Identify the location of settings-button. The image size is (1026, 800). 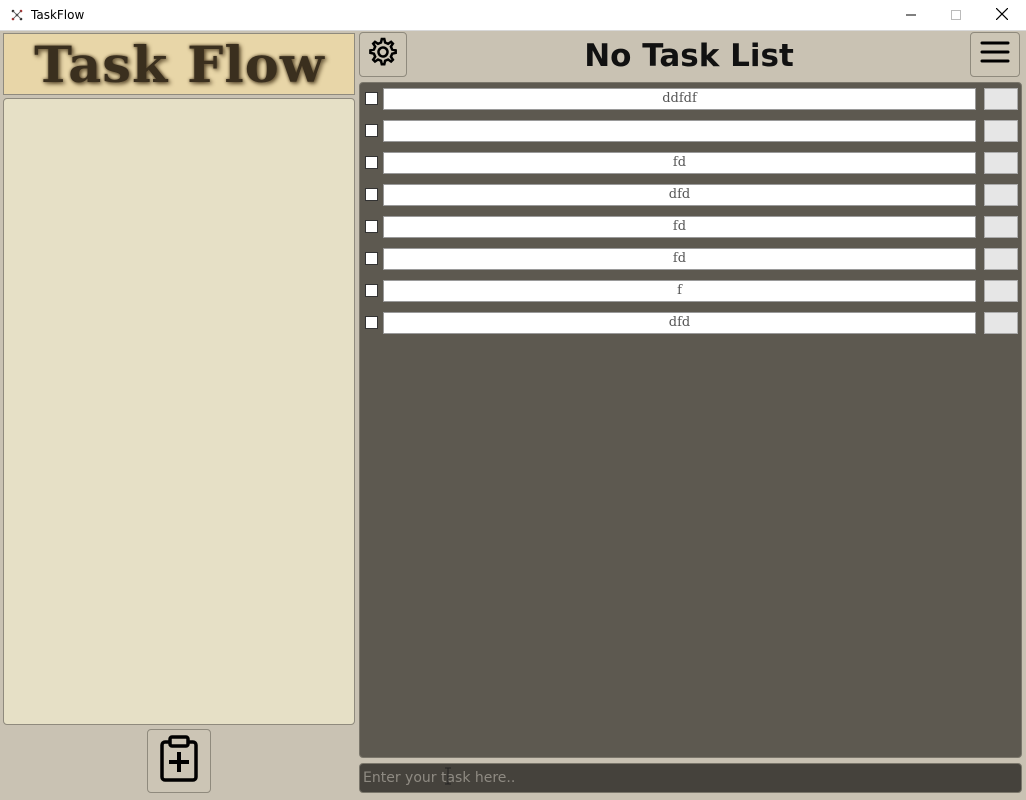
(383, 54).